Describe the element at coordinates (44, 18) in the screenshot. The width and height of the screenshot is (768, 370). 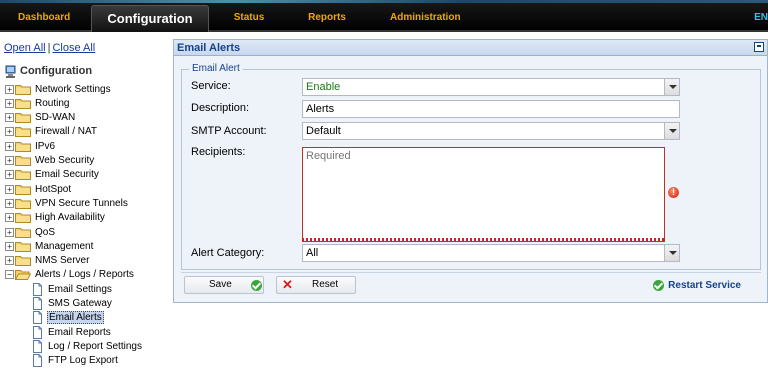
I see `tab-dashboard: Dashboard` at that location.